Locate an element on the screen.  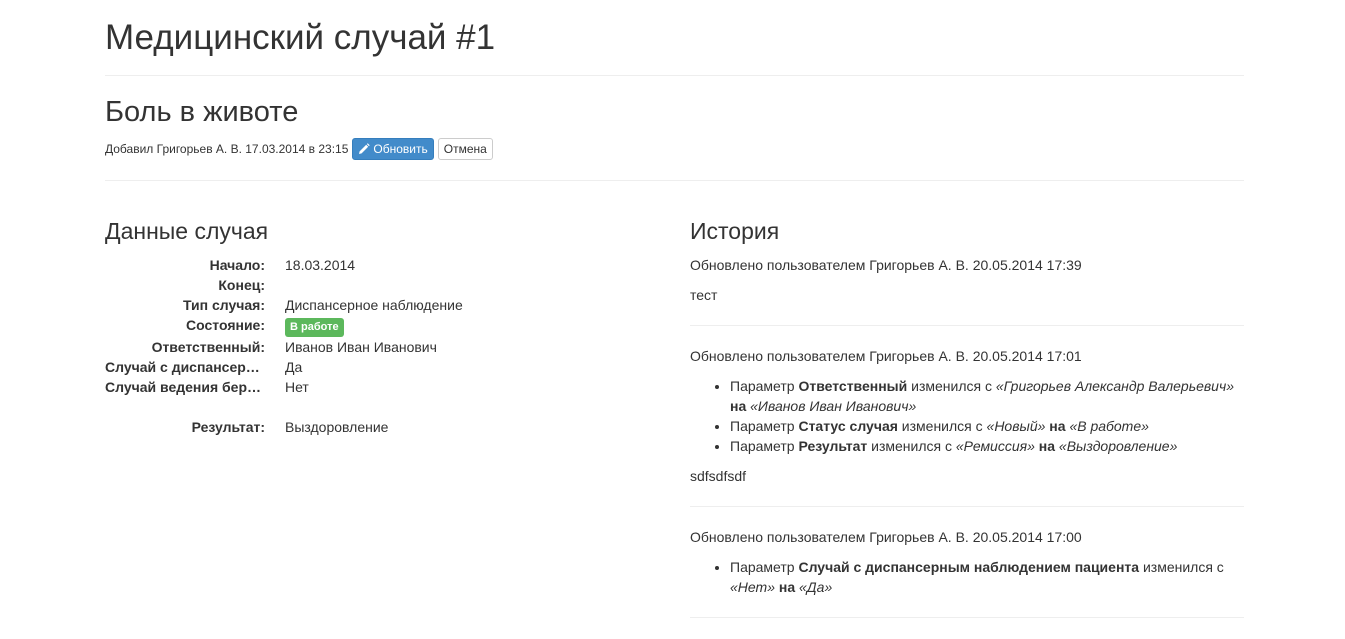
page-header: Медицинский случай #1 is located at coordinates (674, 38).